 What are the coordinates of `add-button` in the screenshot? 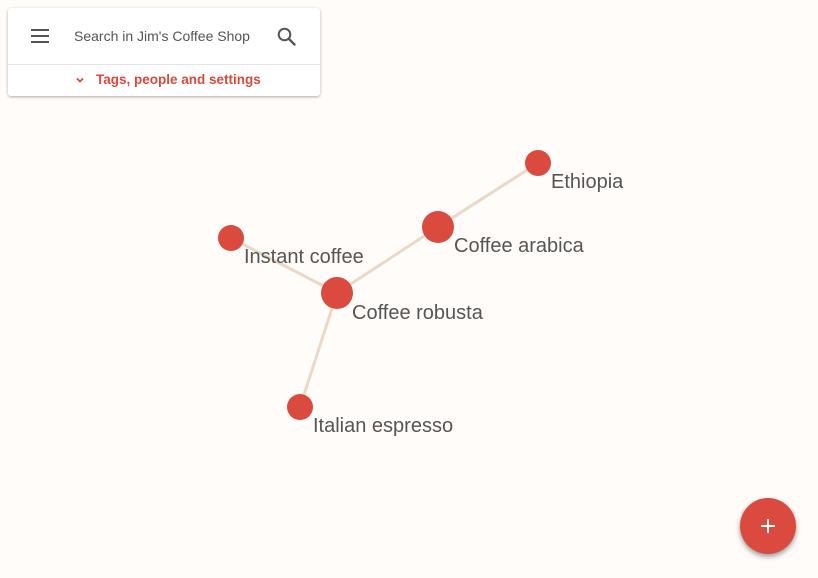 It's located at (768, 526).